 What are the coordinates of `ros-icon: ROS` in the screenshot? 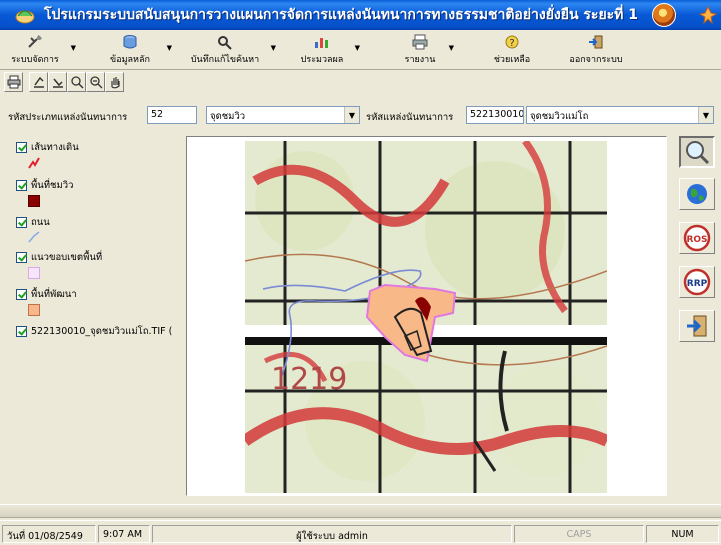 It's located at (697, 238).